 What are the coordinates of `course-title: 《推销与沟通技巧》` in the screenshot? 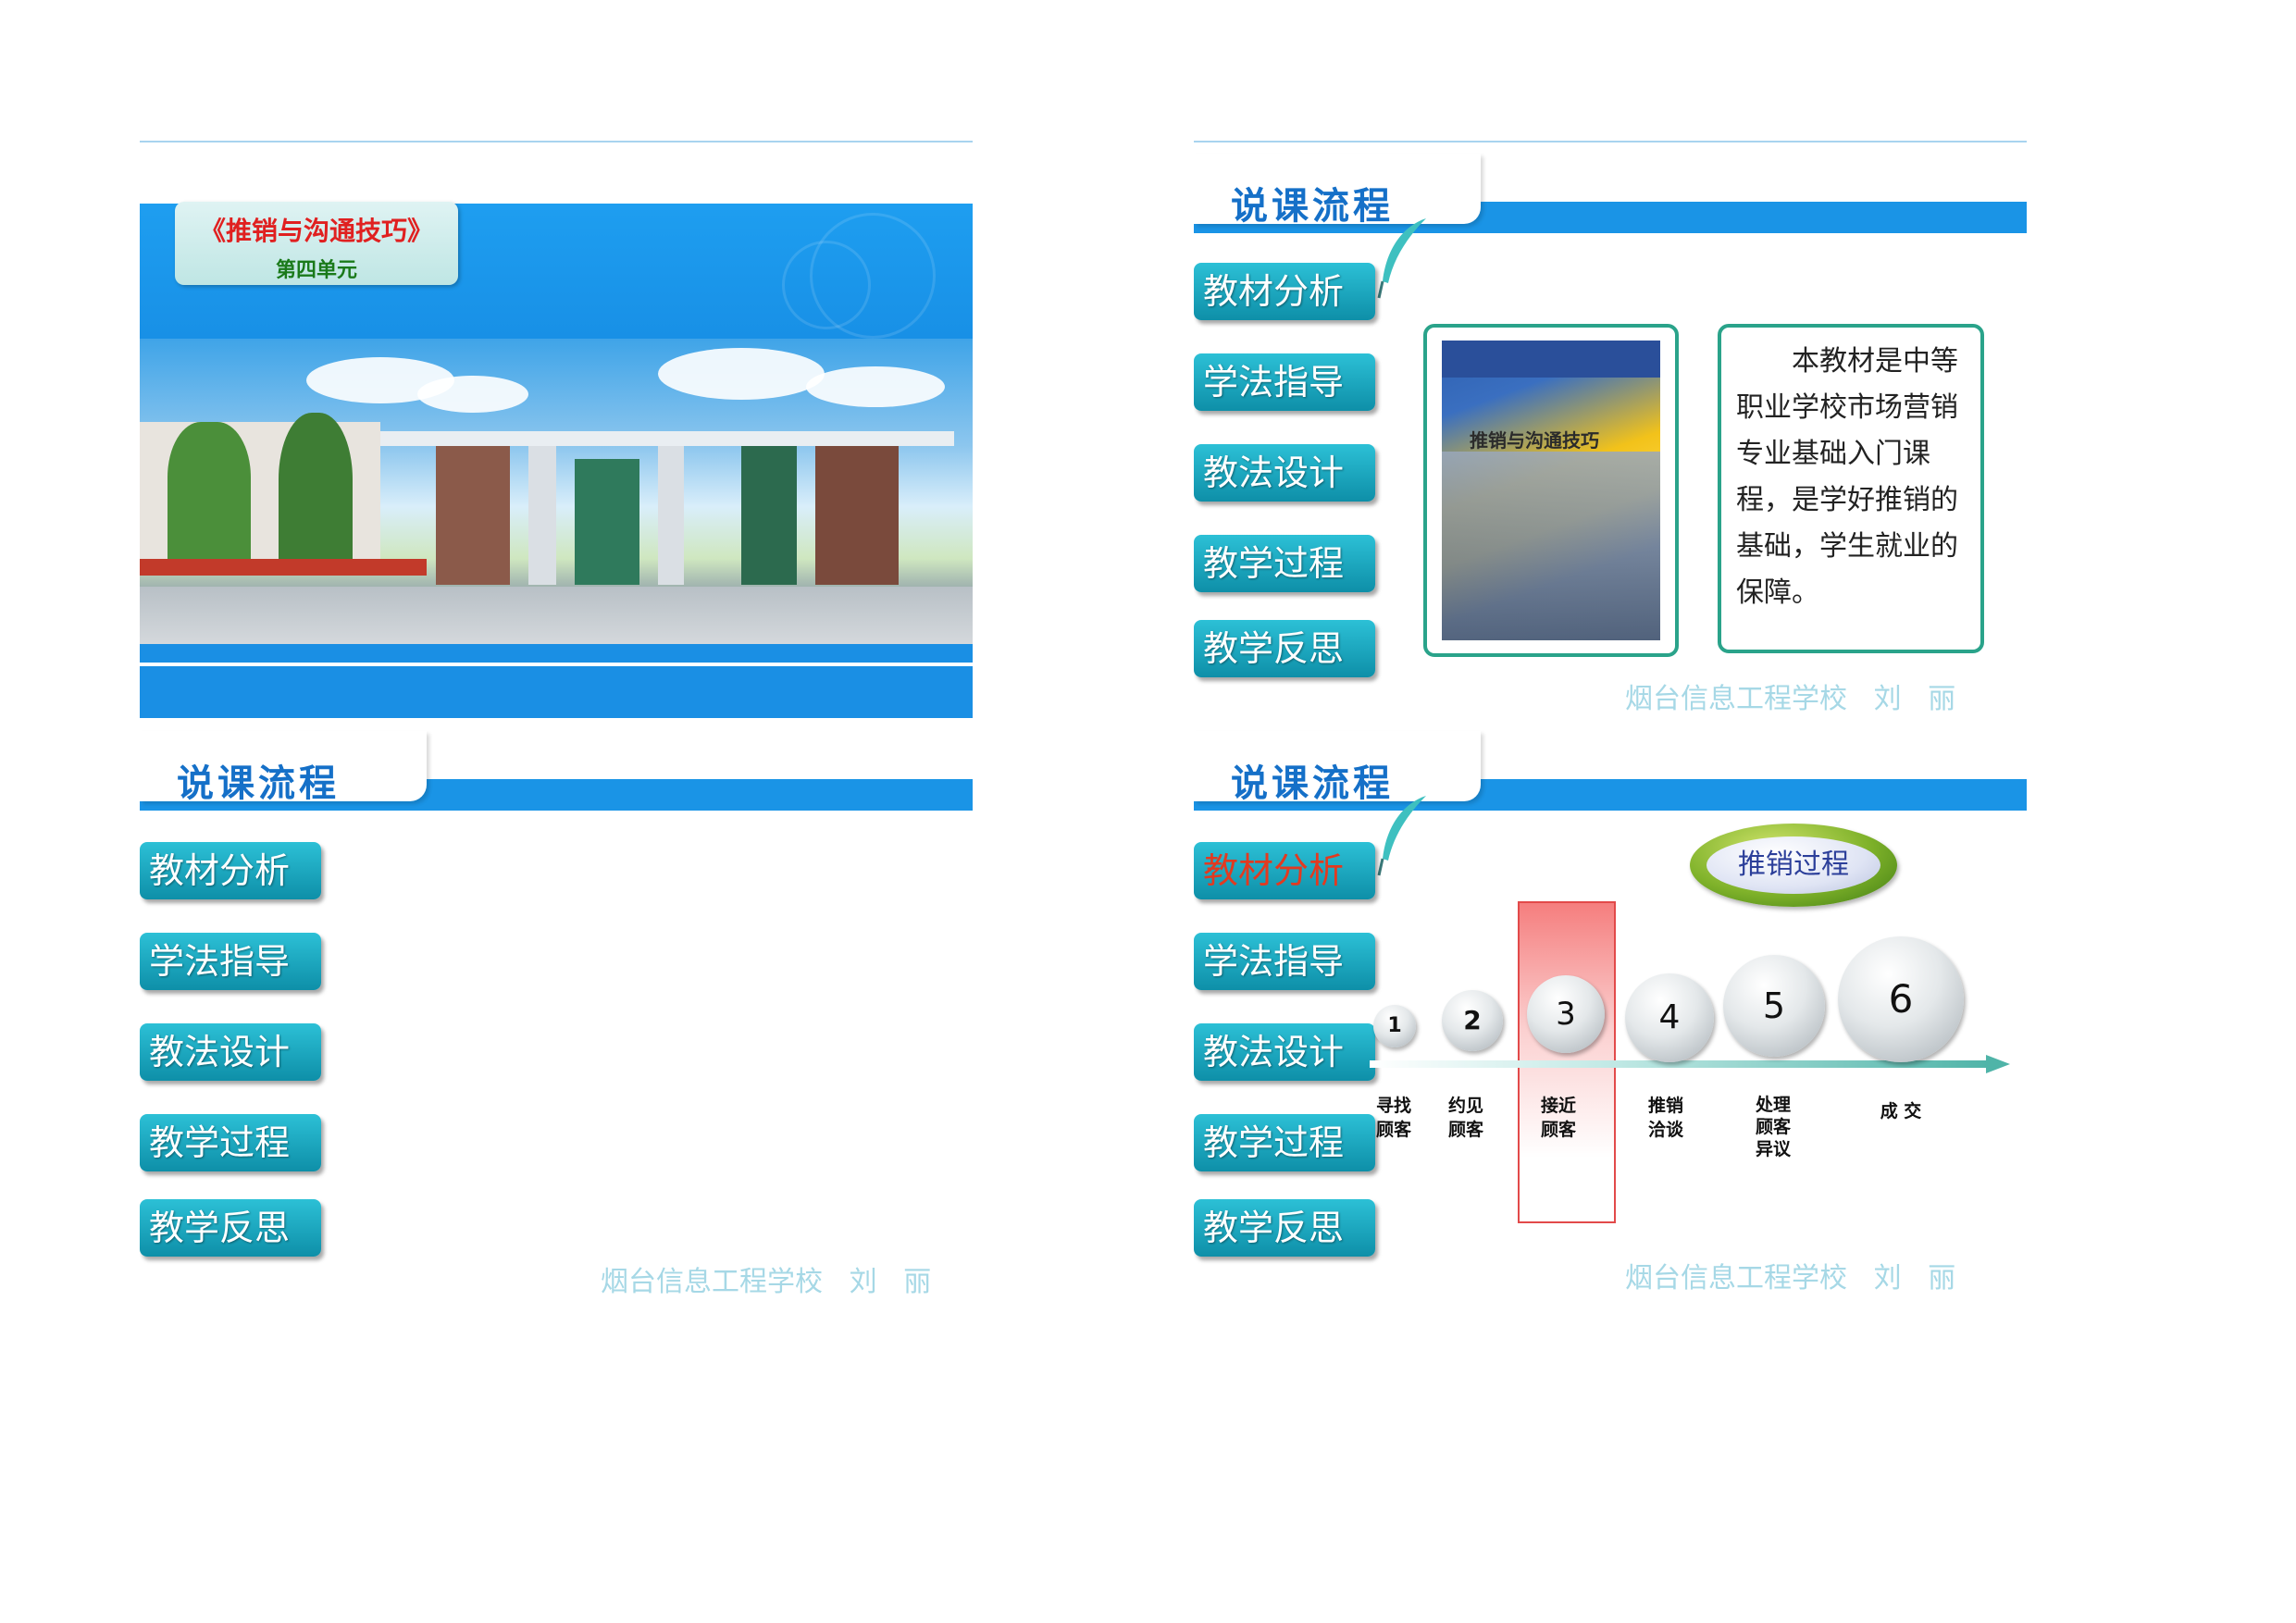 It's located at (316, 231).